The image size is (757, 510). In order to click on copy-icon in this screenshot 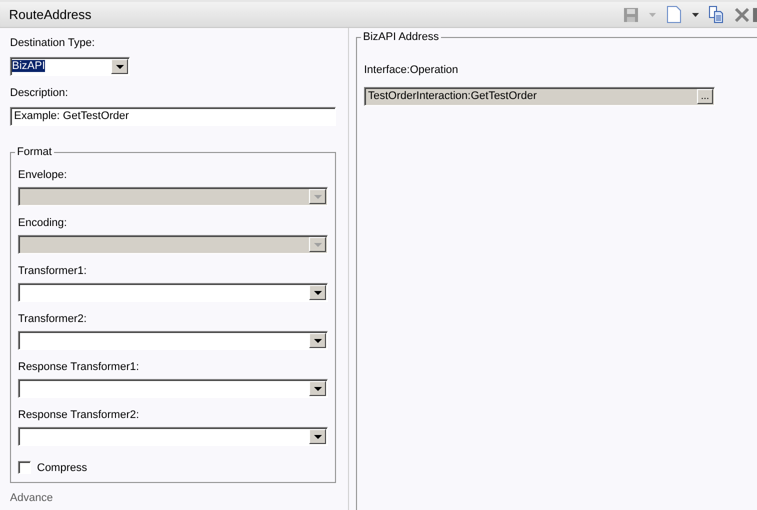, I will do `click(716, 14)`.